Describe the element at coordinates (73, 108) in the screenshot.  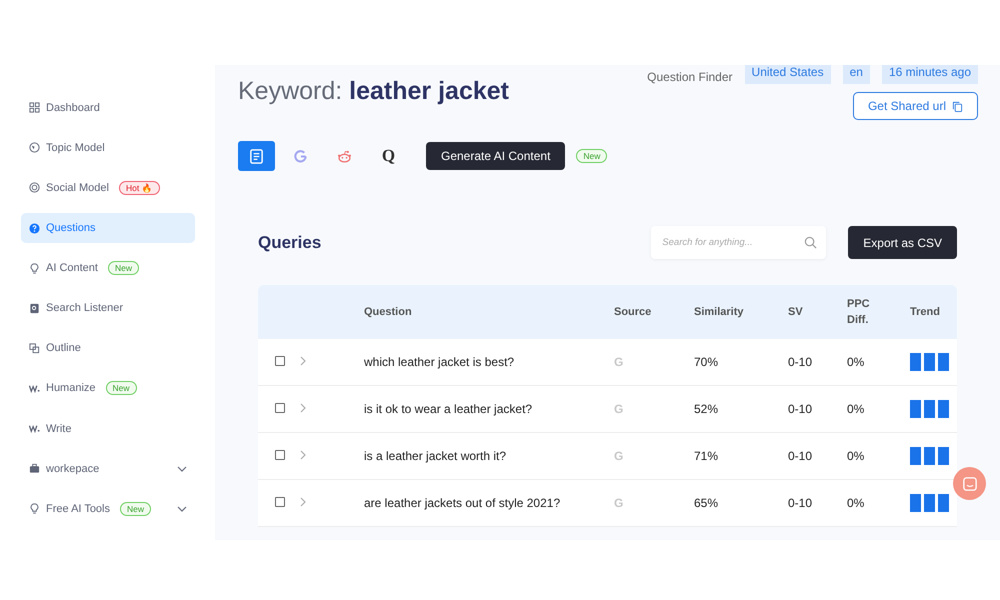
I see `menu-label: Dashboard` at that location.